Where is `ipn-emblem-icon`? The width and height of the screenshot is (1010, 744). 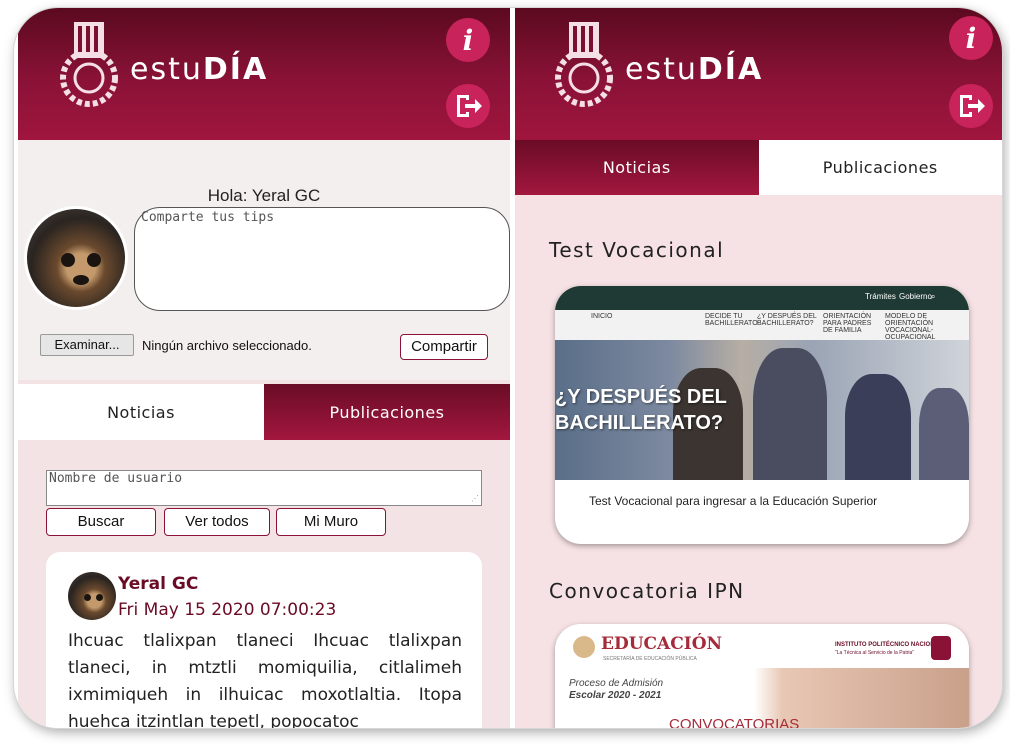
ipn-emblem-icon is located at coordinates (941, 648).